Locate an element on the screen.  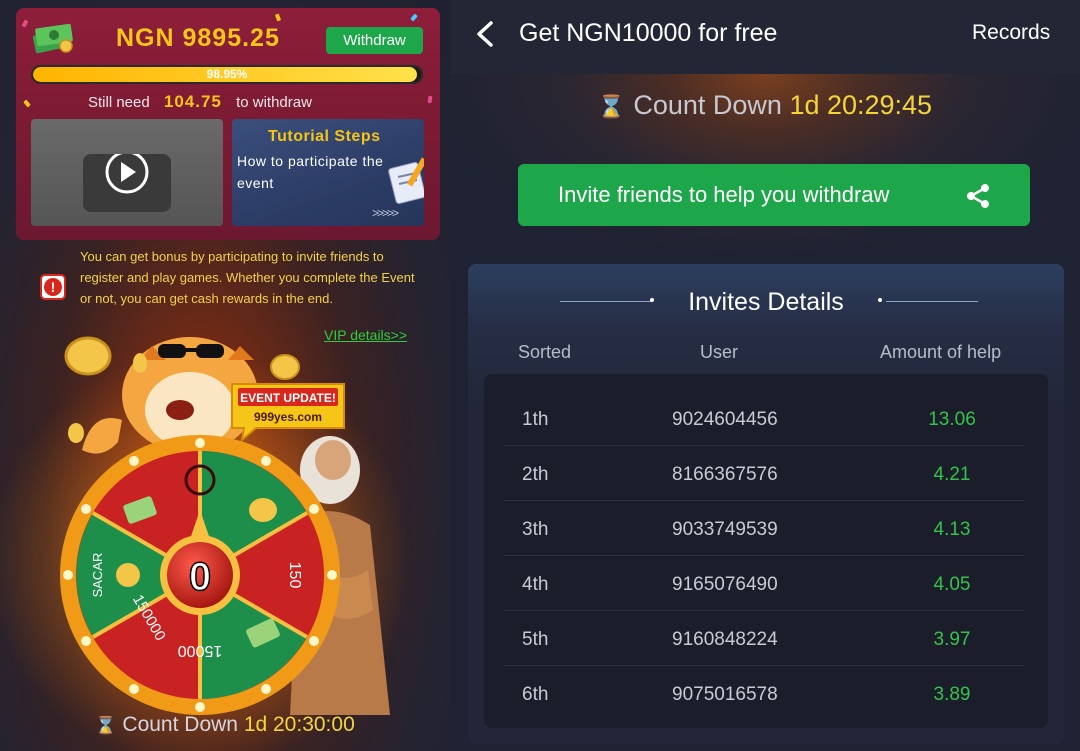
event-countdown: ⌛ Count Down 1d 20:30:00 is located at coordinates (225, 725).